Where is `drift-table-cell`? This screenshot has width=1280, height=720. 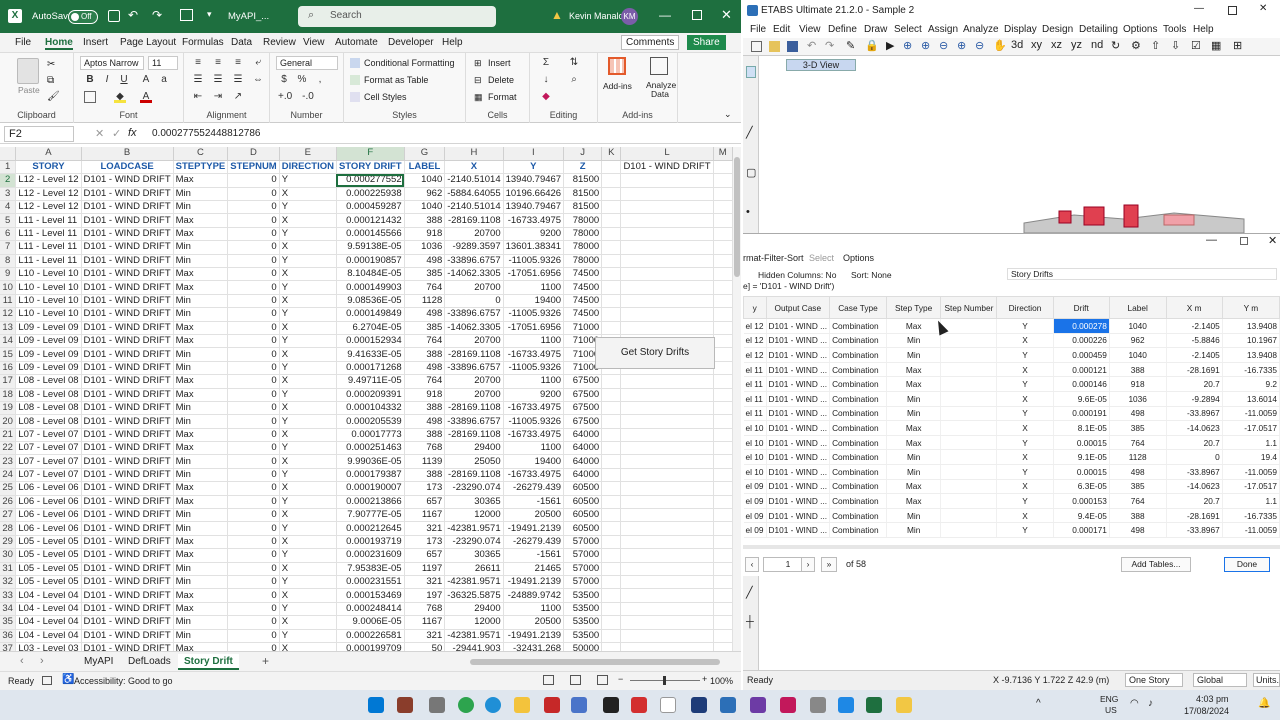 drift-table-cell is located at coordinates (969, 326).